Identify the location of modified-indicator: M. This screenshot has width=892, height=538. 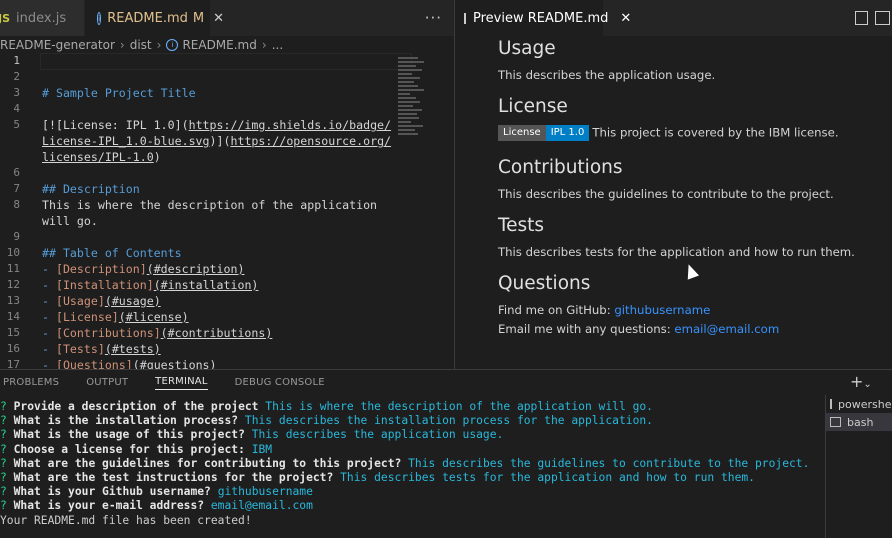
(198, 18).